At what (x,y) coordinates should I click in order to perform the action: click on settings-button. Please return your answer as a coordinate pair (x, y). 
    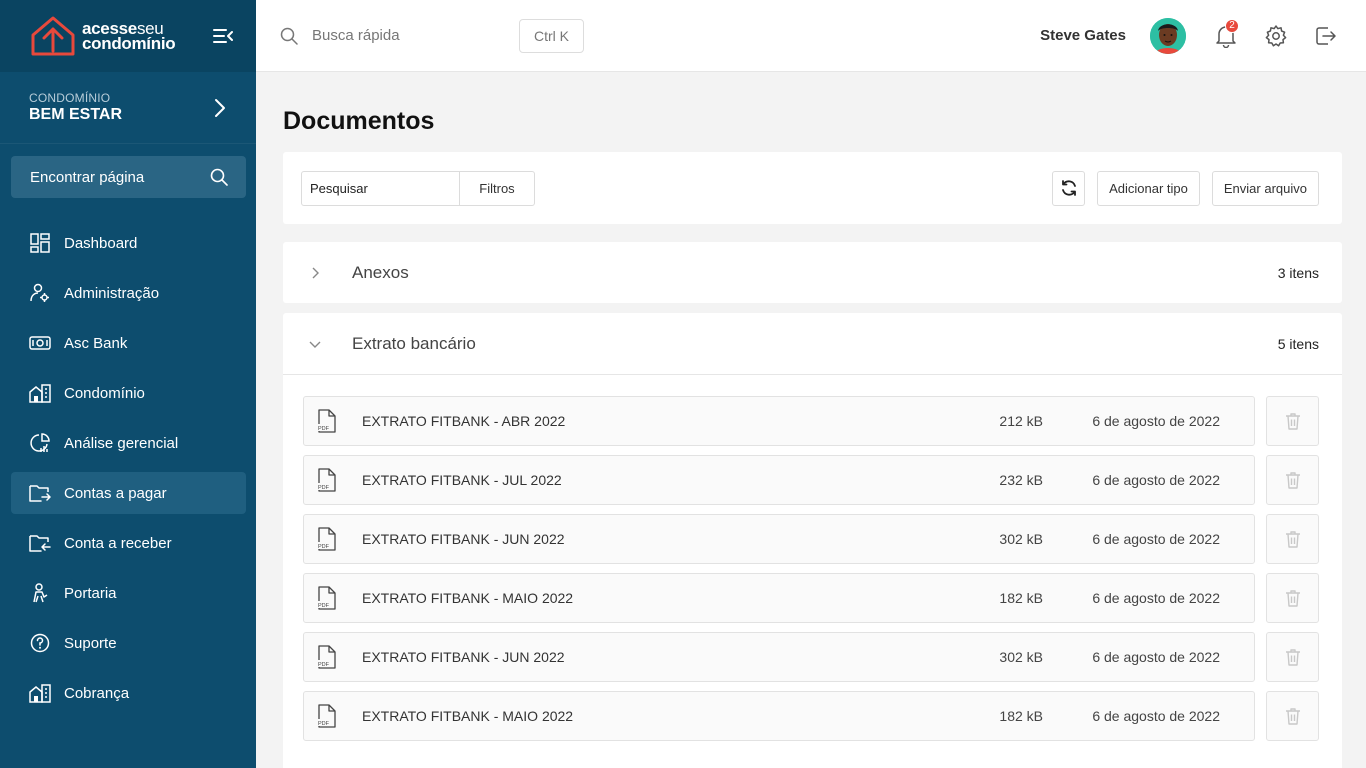
    Looking at the image, I should click on (1276, 36).